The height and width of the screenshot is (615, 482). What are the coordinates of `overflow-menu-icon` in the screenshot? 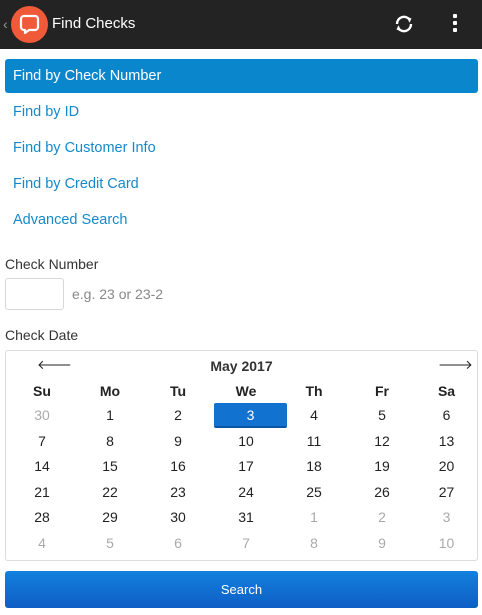 It's located at (455, 24).